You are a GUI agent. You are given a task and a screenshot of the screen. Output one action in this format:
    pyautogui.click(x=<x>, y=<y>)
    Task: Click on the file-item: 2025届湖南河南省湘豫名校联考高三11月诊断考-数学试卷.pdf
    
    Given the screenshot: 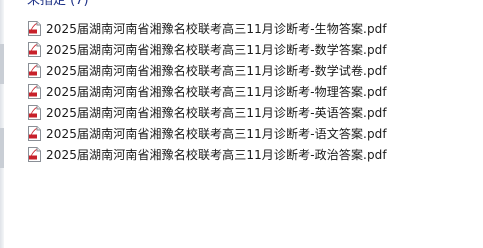 What is the action you would take?
    pyautogui.click(x=207, y=70)
    